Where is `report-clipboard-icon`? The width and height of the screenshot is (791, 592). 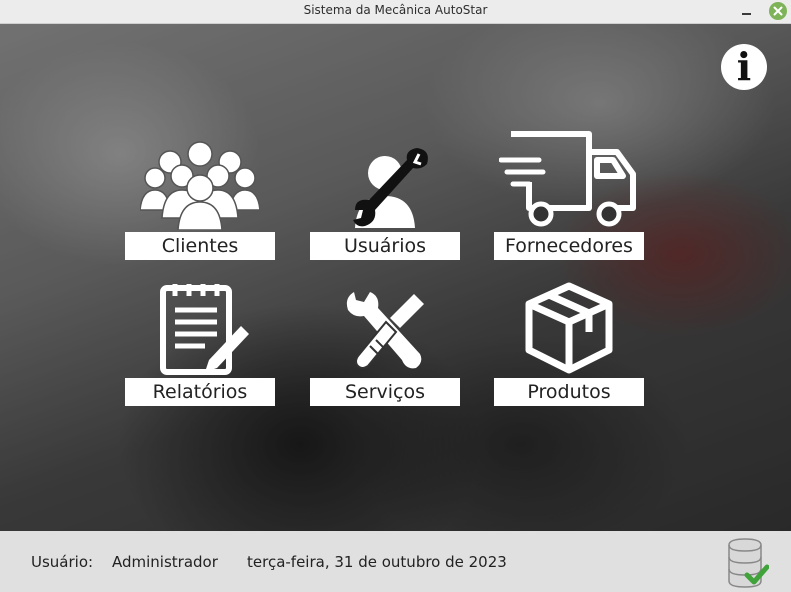 report-clipboard-icon is located at coordinates (204, 329).